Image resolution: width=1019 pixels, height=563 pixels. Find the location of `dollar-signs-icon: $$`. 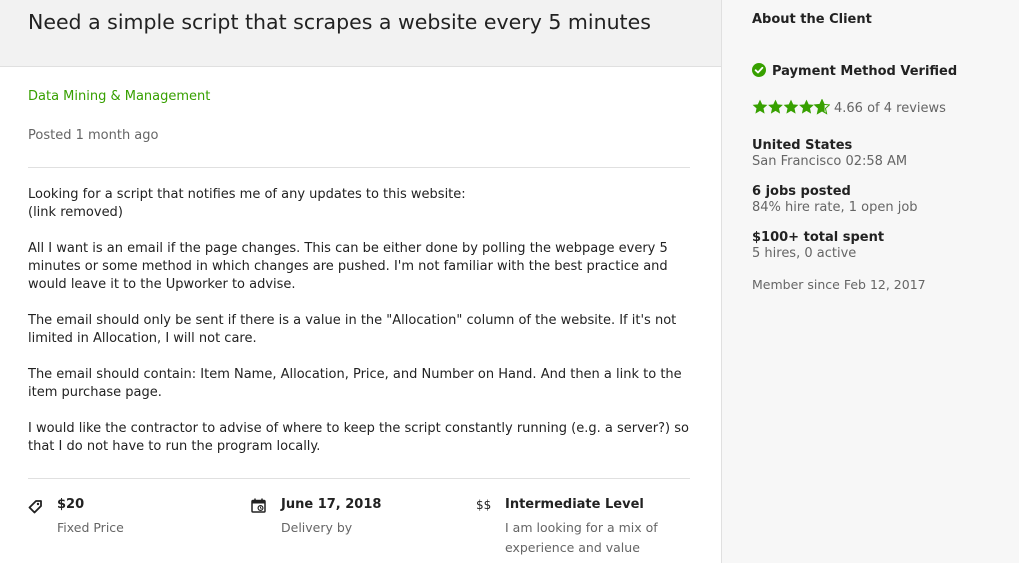

dollar-signs-icon: $$ is located at coordinates (484, 505).